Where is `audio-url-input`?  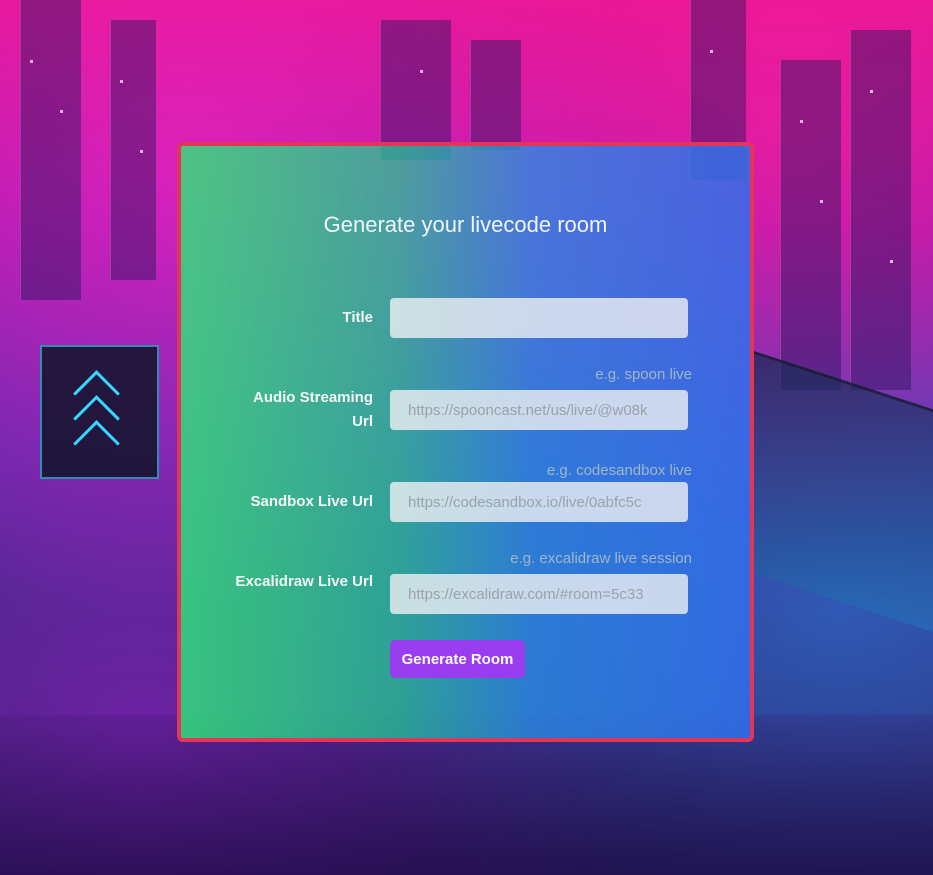
audio-url-input is located at coordinates (539, 410).